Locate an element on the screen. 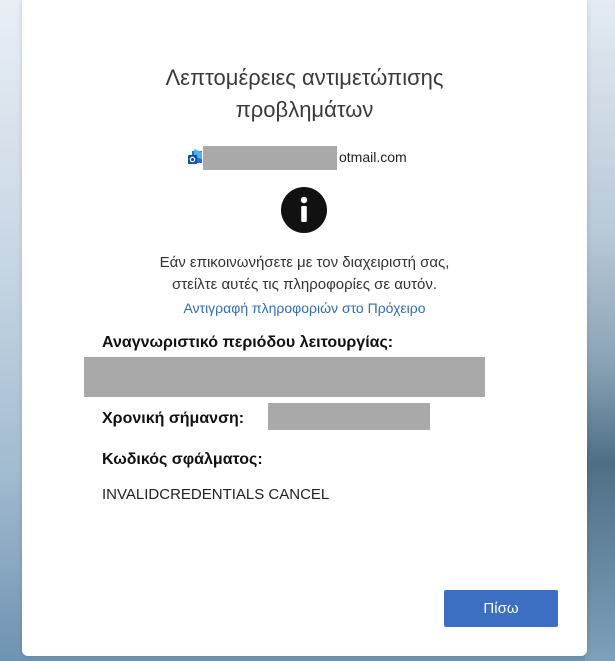 The image size is (615, 661). background-right is located at coordinates (600, 330).